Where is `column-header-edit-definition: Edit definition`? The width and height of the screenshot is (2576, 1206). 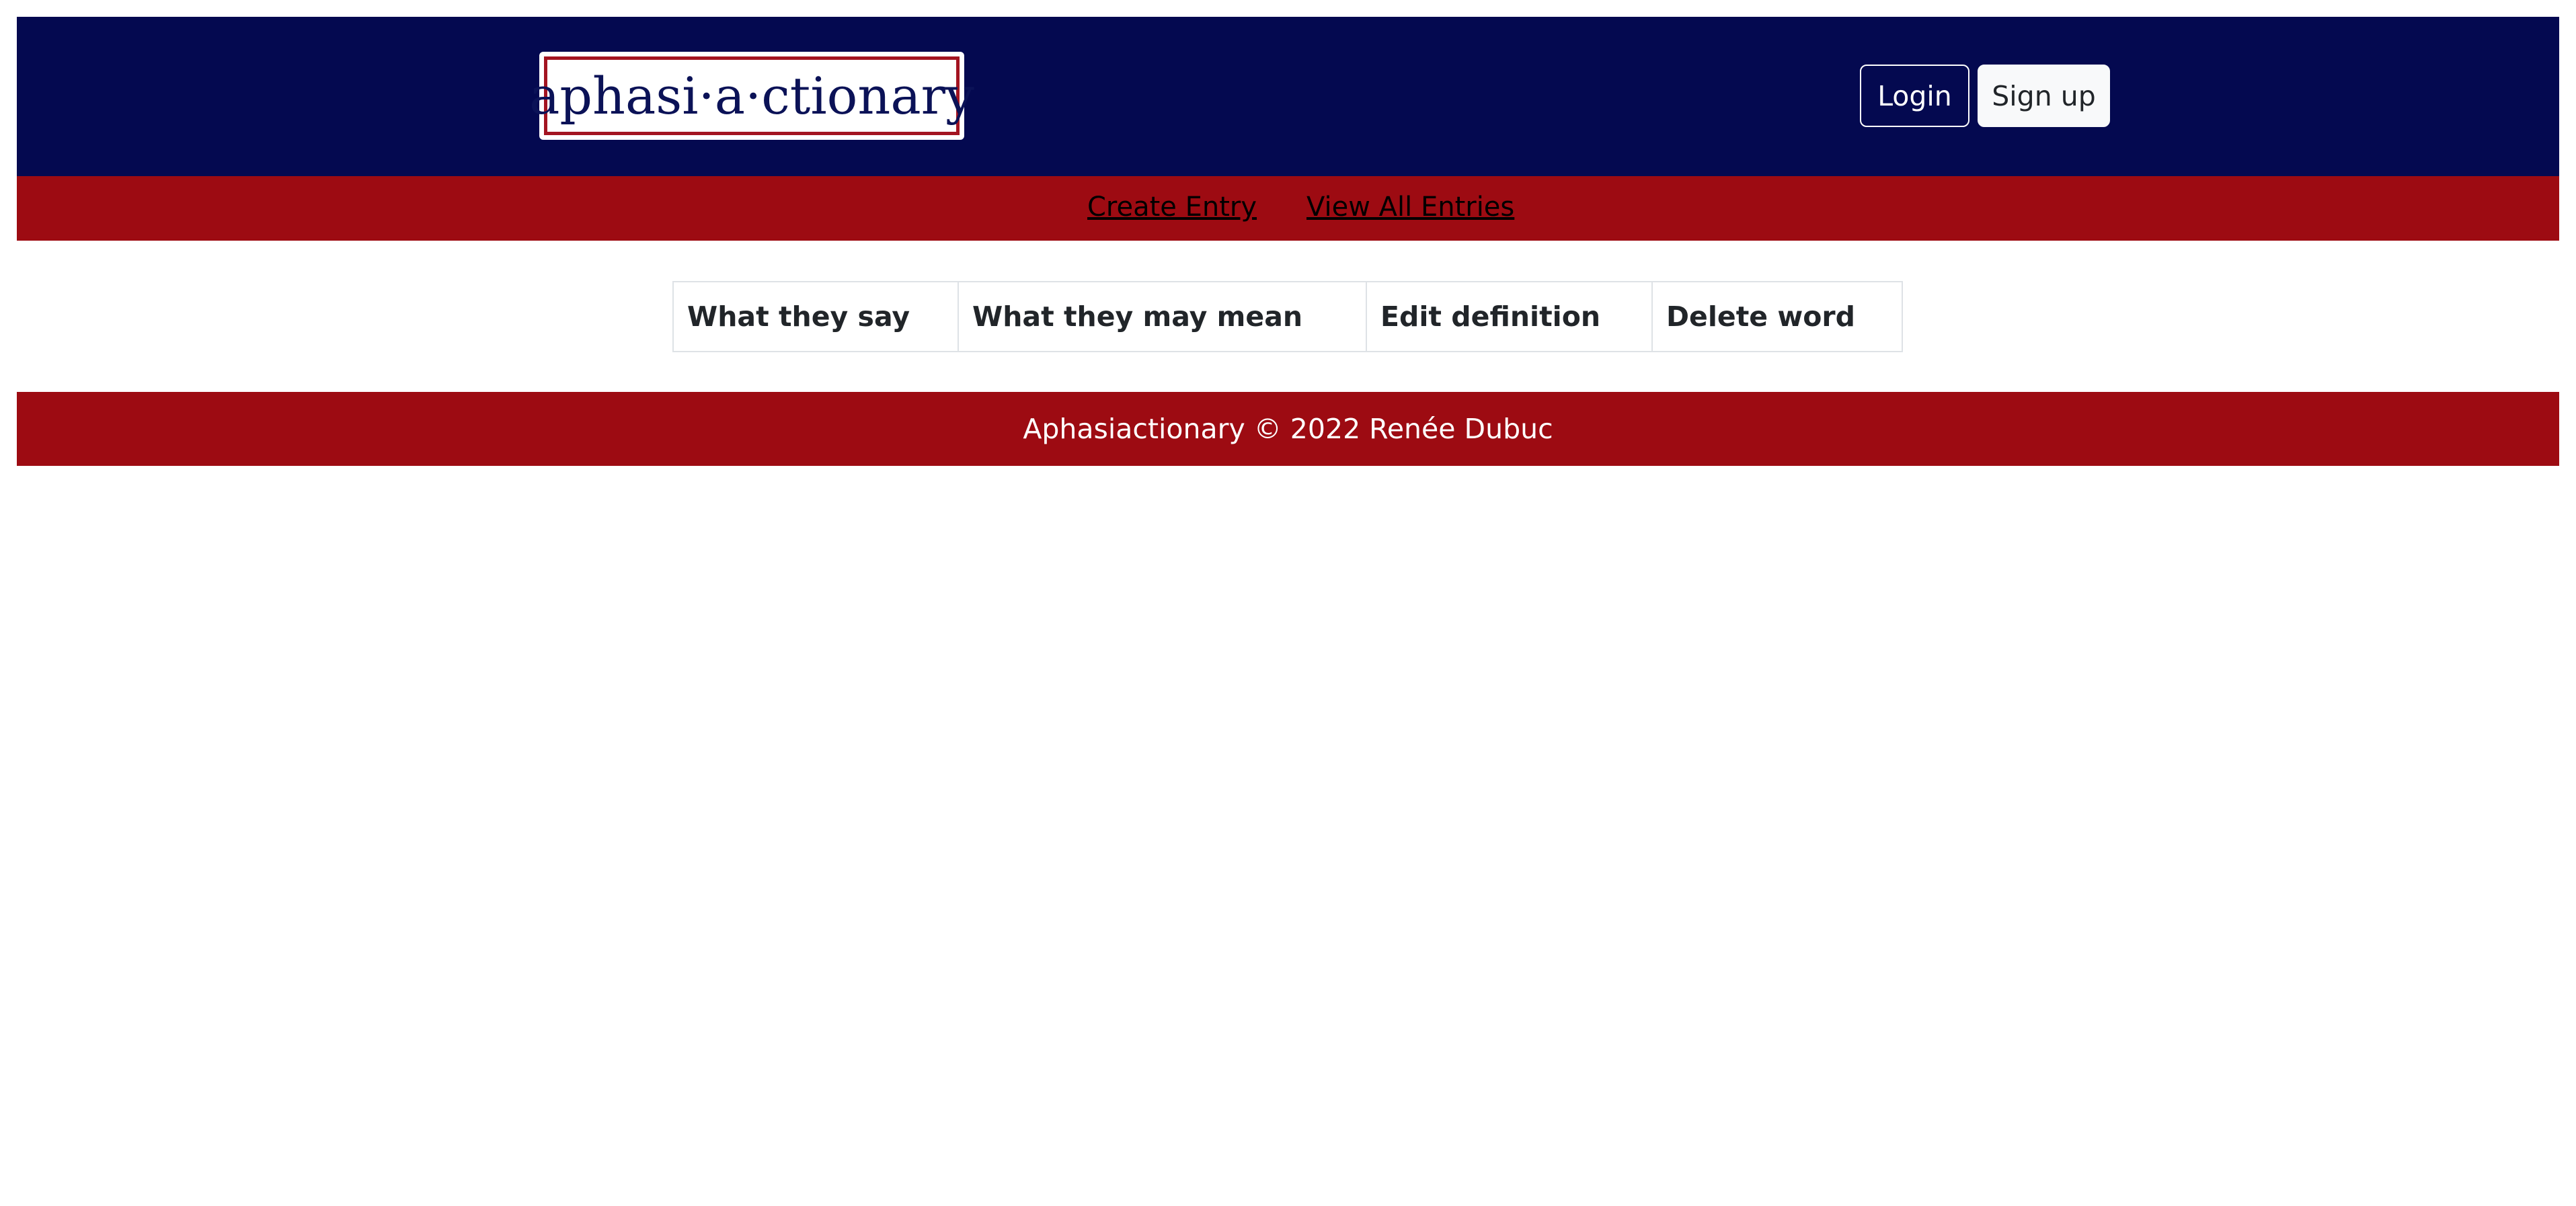
column-header-edit-definition: Edit definition is located at coordinates (1510, 316).